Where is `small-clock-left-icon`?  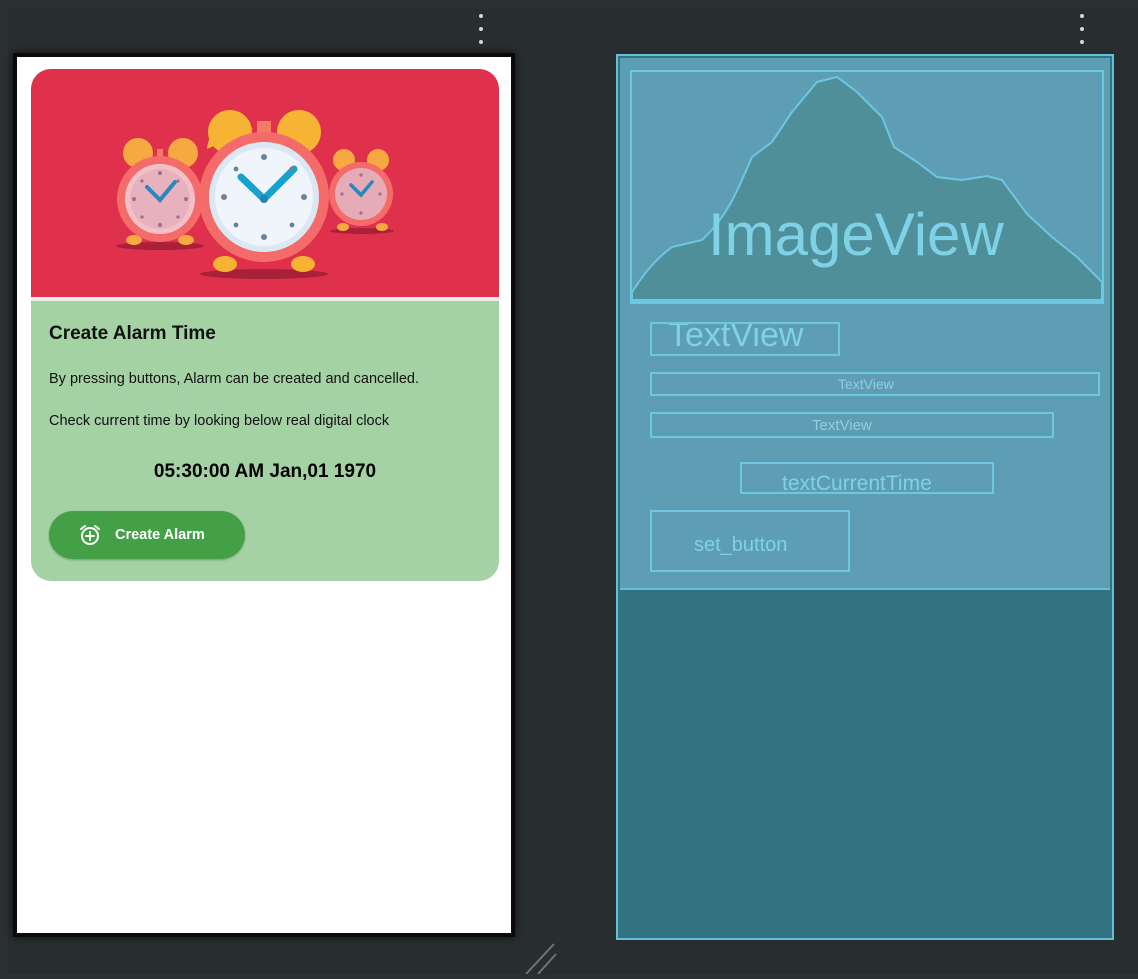 small-clock-left-icon is located at coordinates (160, 194).